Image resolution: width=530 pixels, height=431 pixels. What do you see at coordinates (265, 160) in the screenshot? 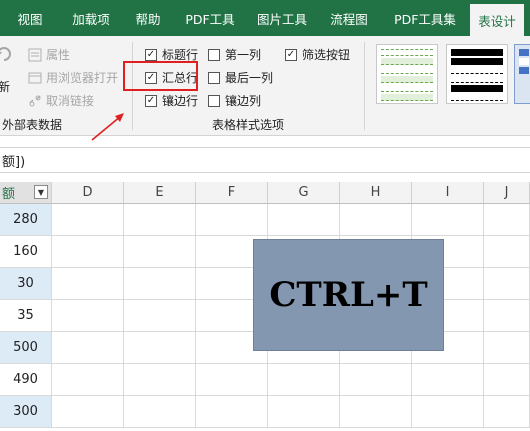
I see `formula-bar: 额])` at bounding box center [265, 160].